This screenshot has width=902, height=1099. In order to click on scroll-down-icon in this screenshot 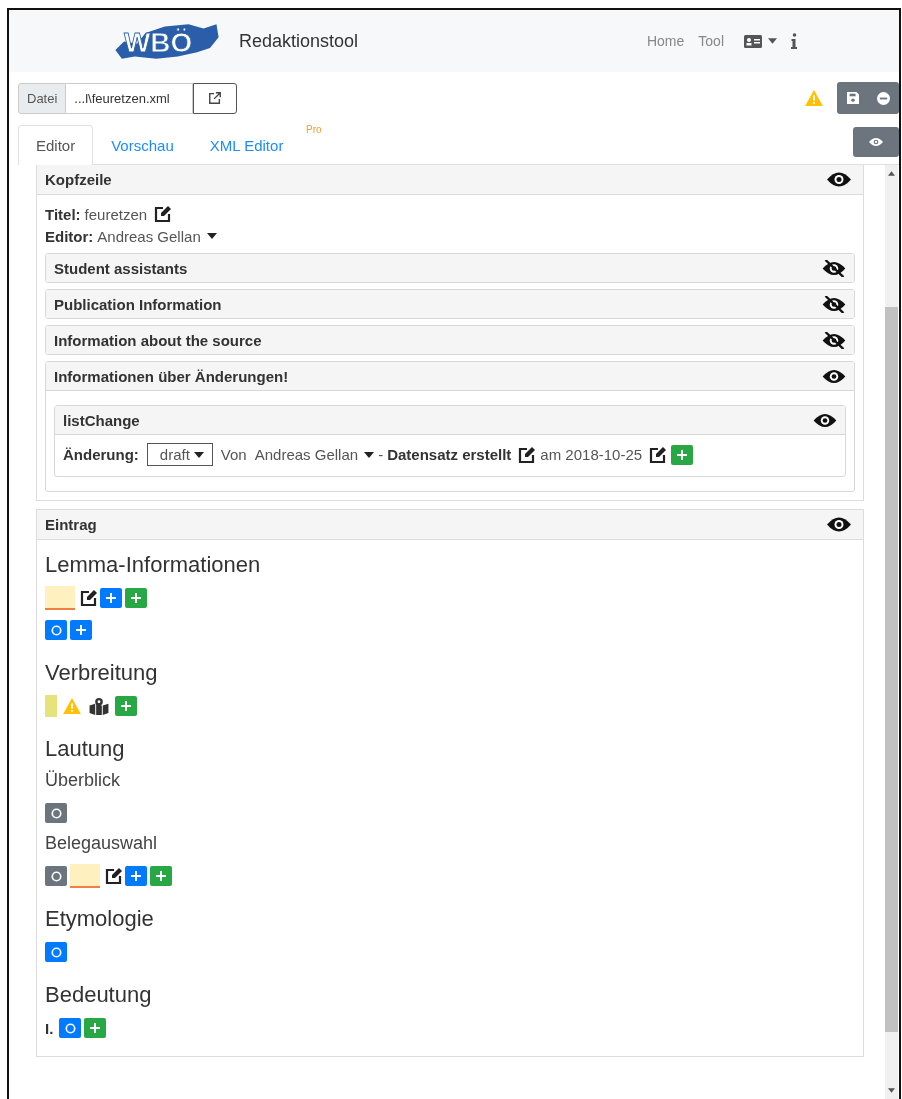, I will do `click(891, 1090)`.